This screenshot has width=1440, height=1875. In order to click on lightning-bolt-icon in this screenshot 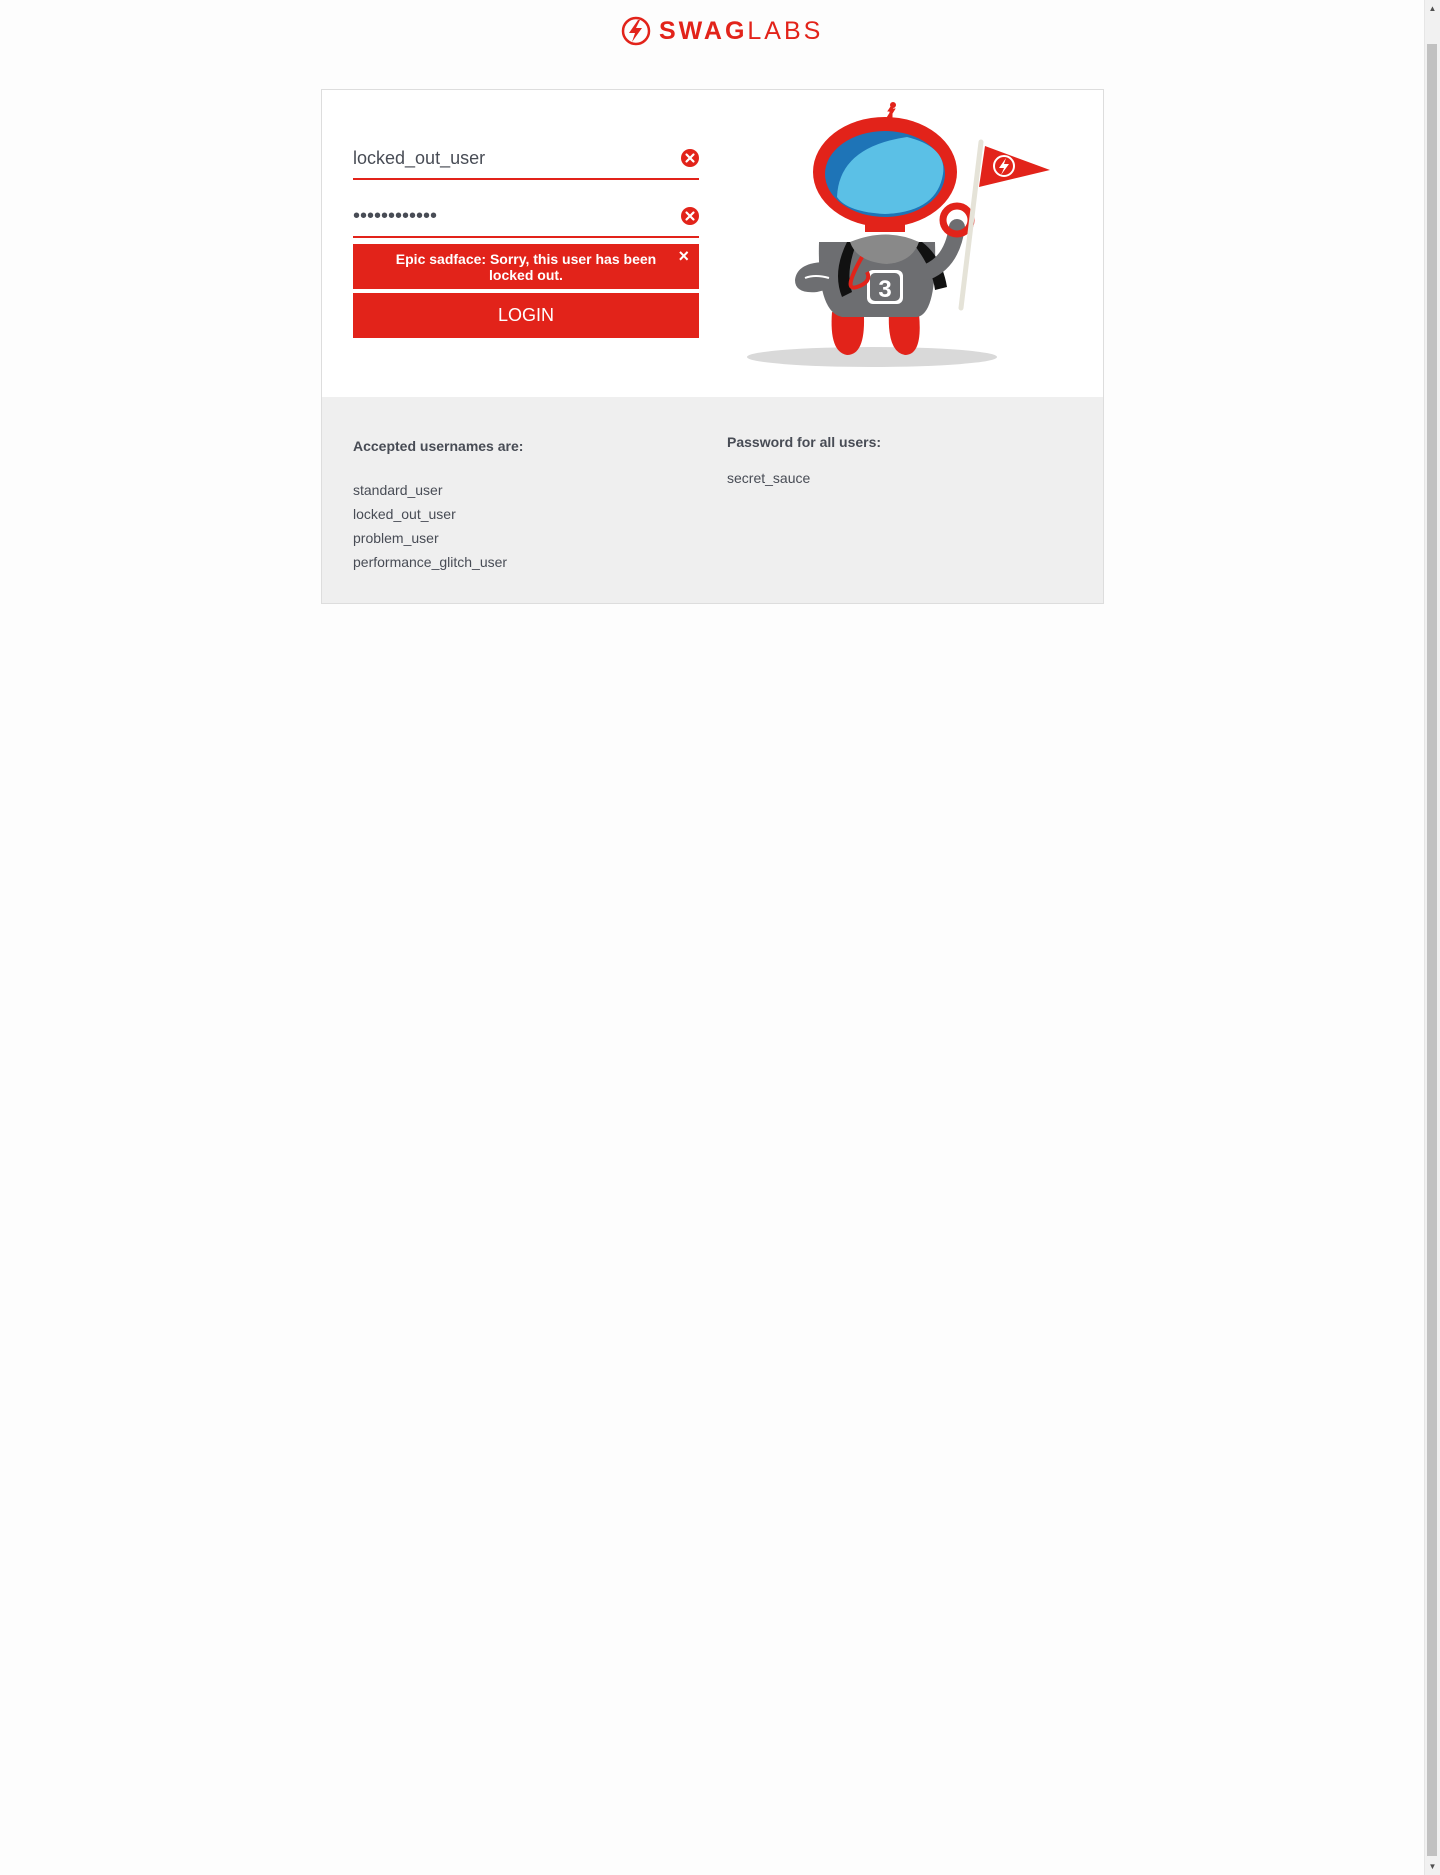, I will do `click(636, 31)`.